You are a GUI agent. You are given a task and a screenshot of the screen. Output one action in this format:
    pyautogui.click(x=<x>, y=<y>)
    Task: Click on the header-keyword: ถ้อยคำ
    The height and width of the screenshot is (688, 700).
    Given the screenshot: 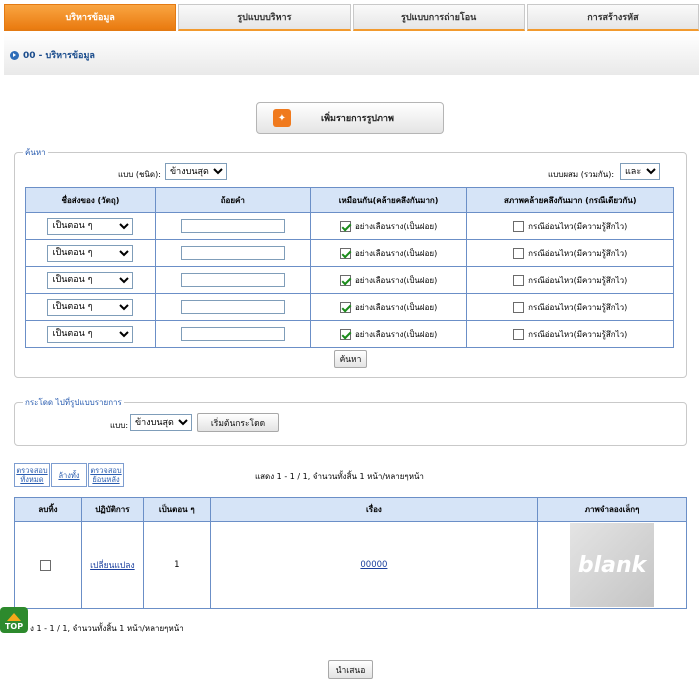 What is the action you would take?
    pyautogui.click(x=232, y=200)
    